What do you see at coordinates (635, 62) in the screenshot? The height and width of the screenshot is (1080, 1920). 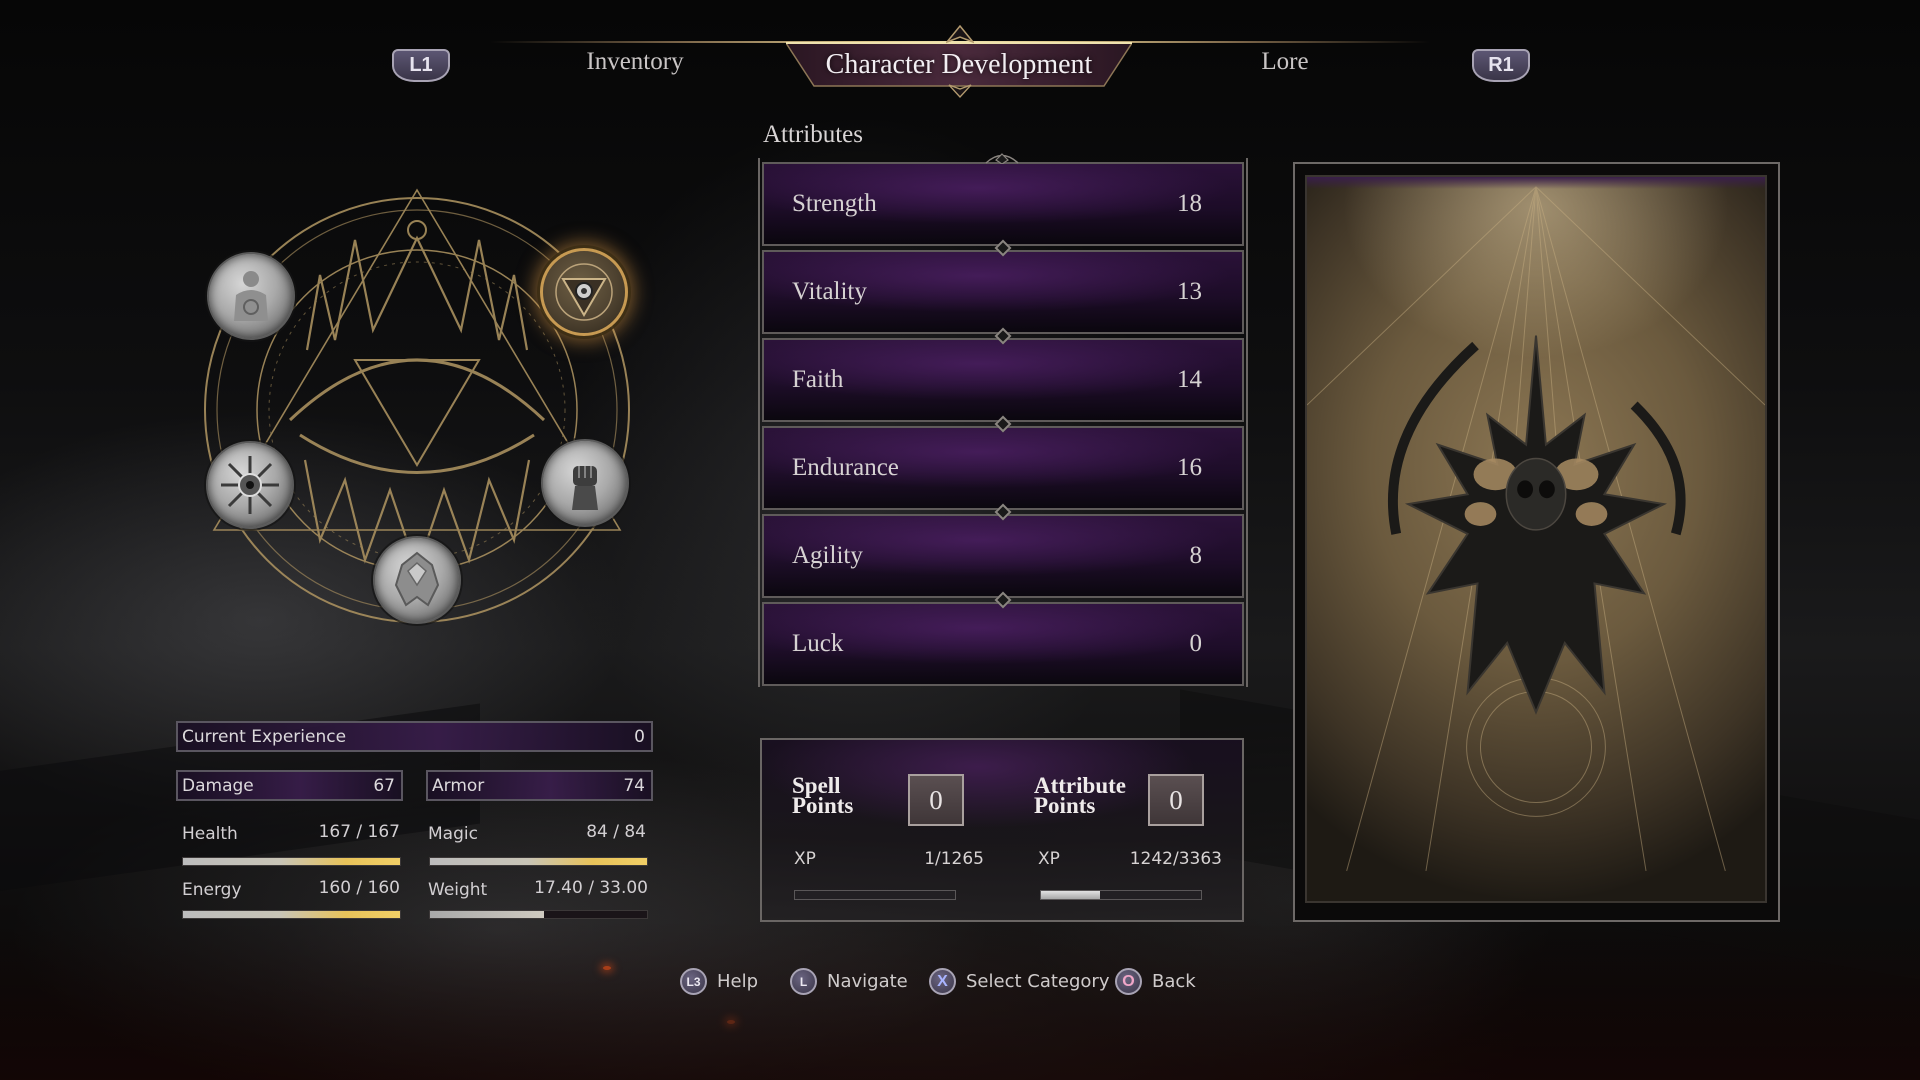 I see `tab-inventory: Inventory` at bounding box center [635, 62].